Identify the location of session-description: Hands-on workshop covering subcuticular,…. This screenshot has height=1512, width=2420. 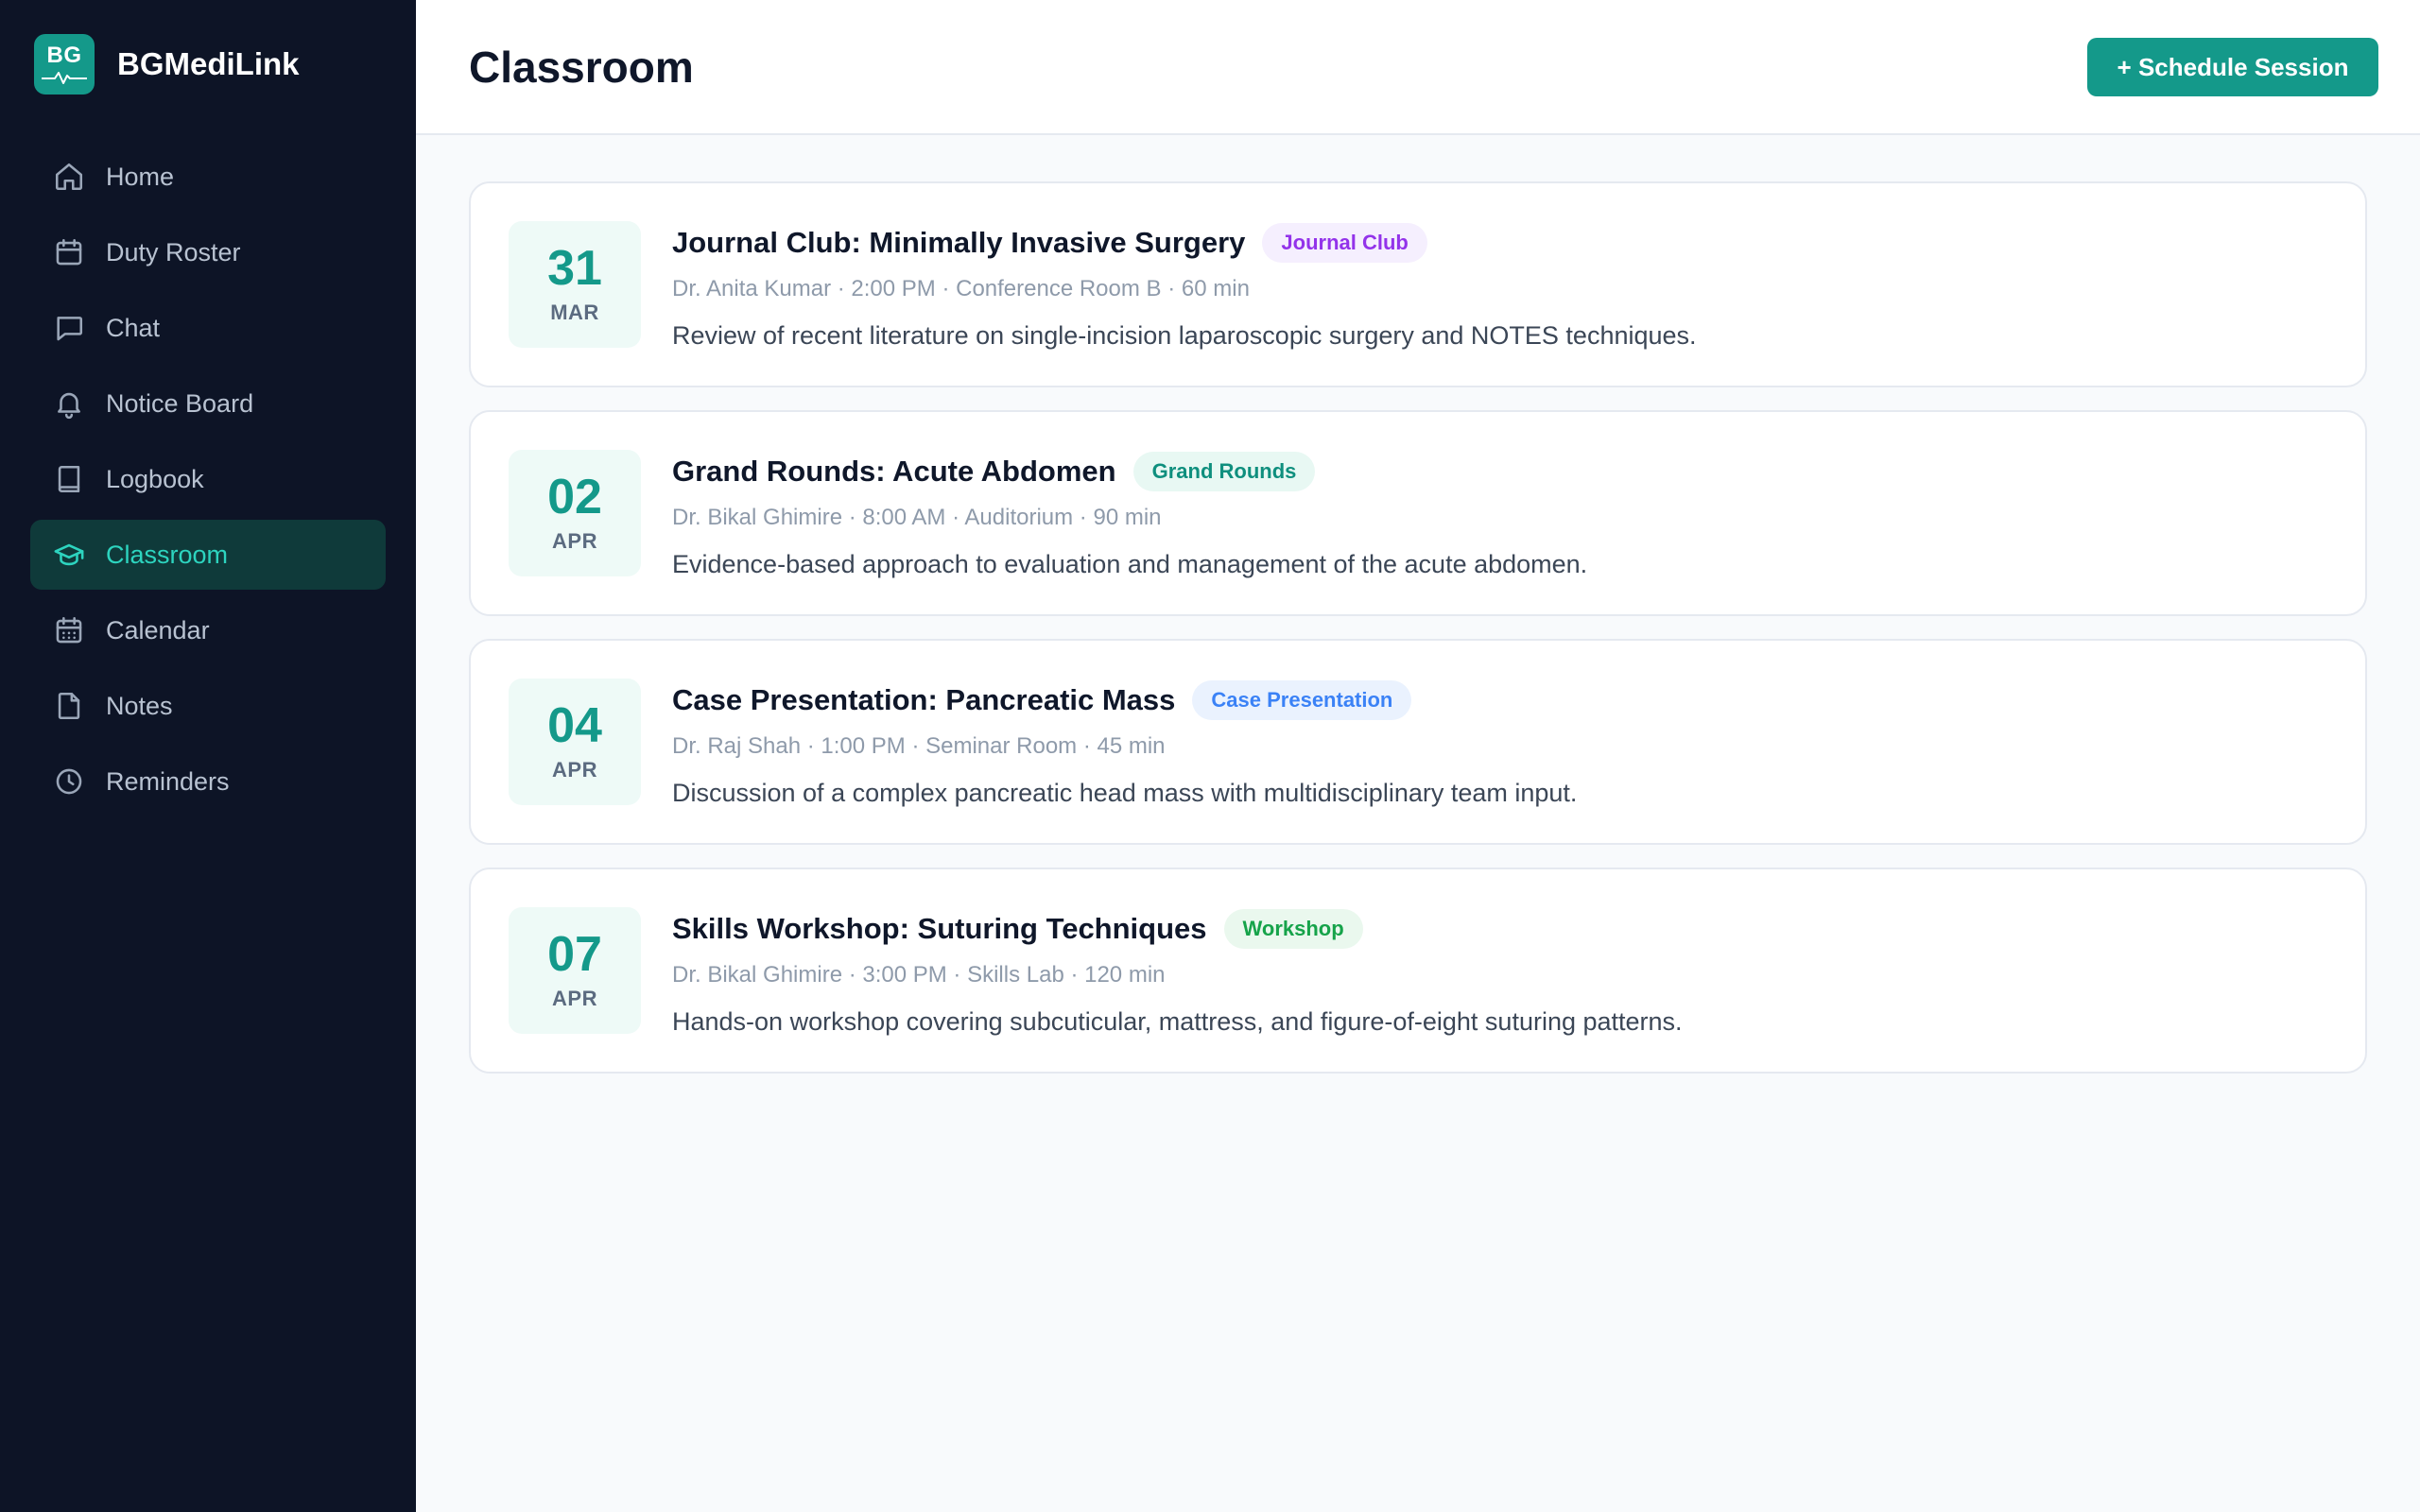
(1177, 1021).